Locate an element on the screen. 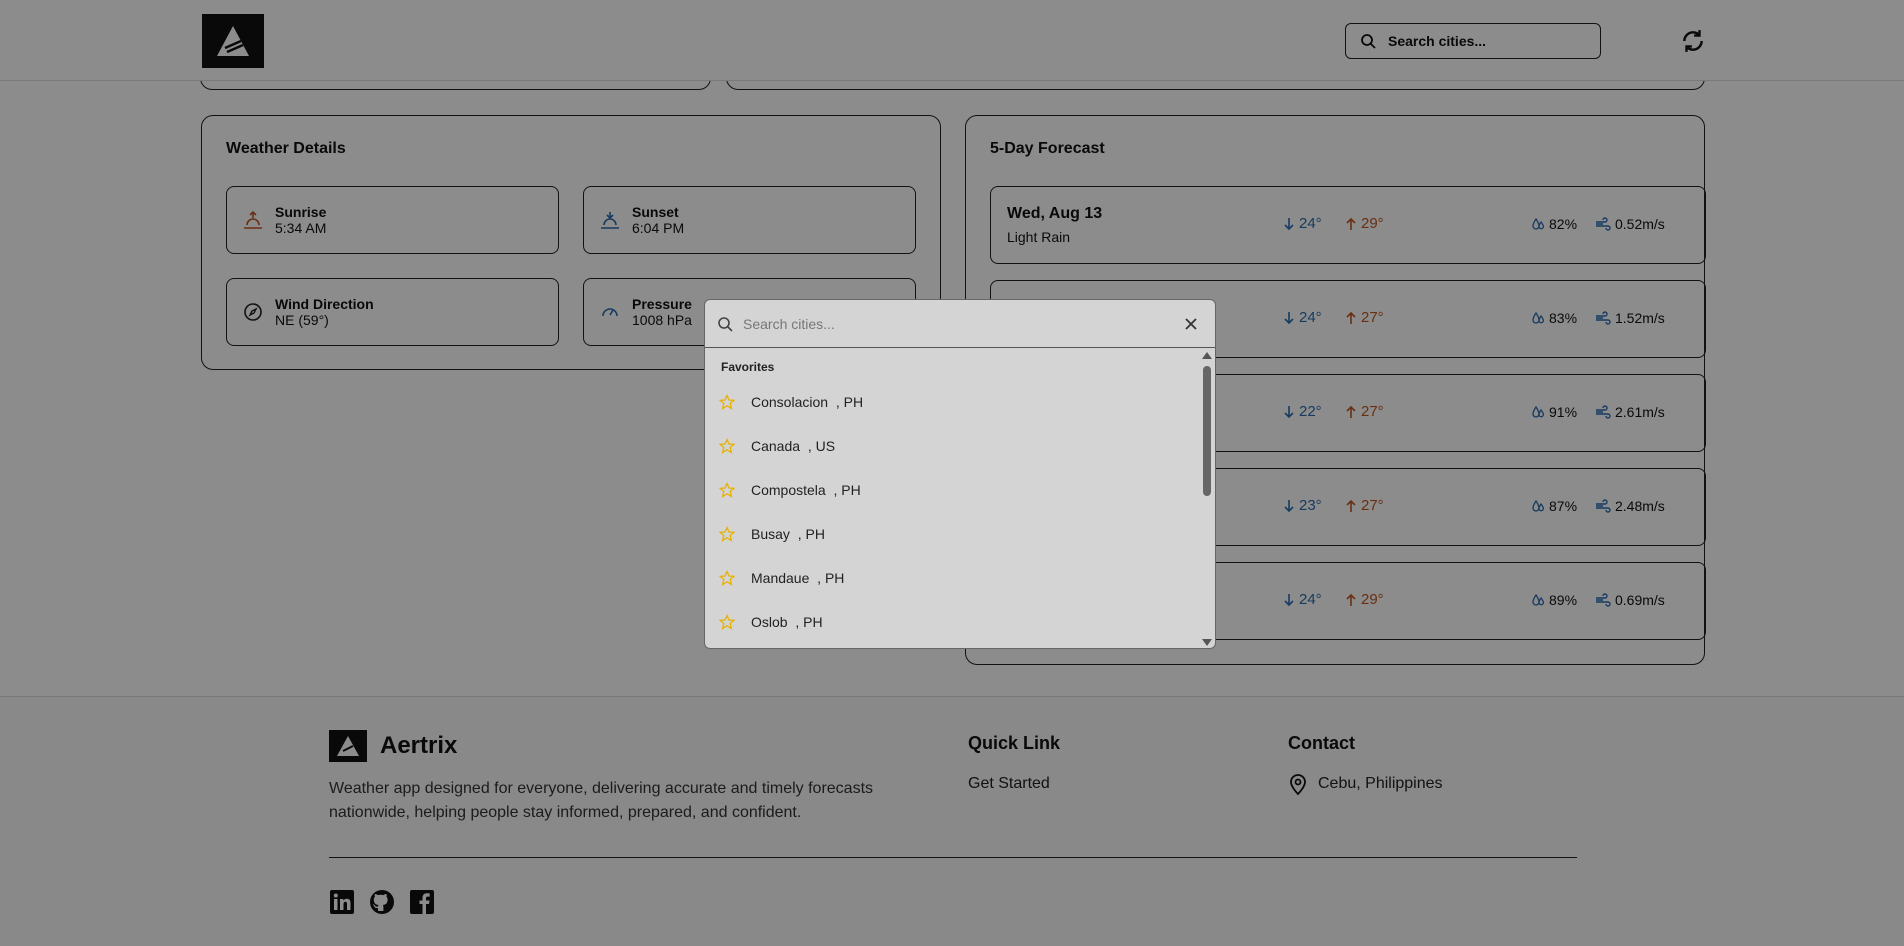  favorite-city-item: Compostela , PH is located at coordinates (954, 490).